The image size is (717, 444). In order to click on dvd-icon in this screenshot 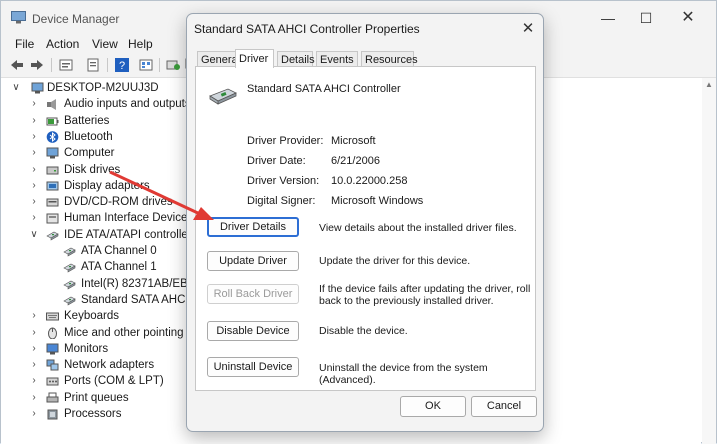, I will do `click(52, 202)`.